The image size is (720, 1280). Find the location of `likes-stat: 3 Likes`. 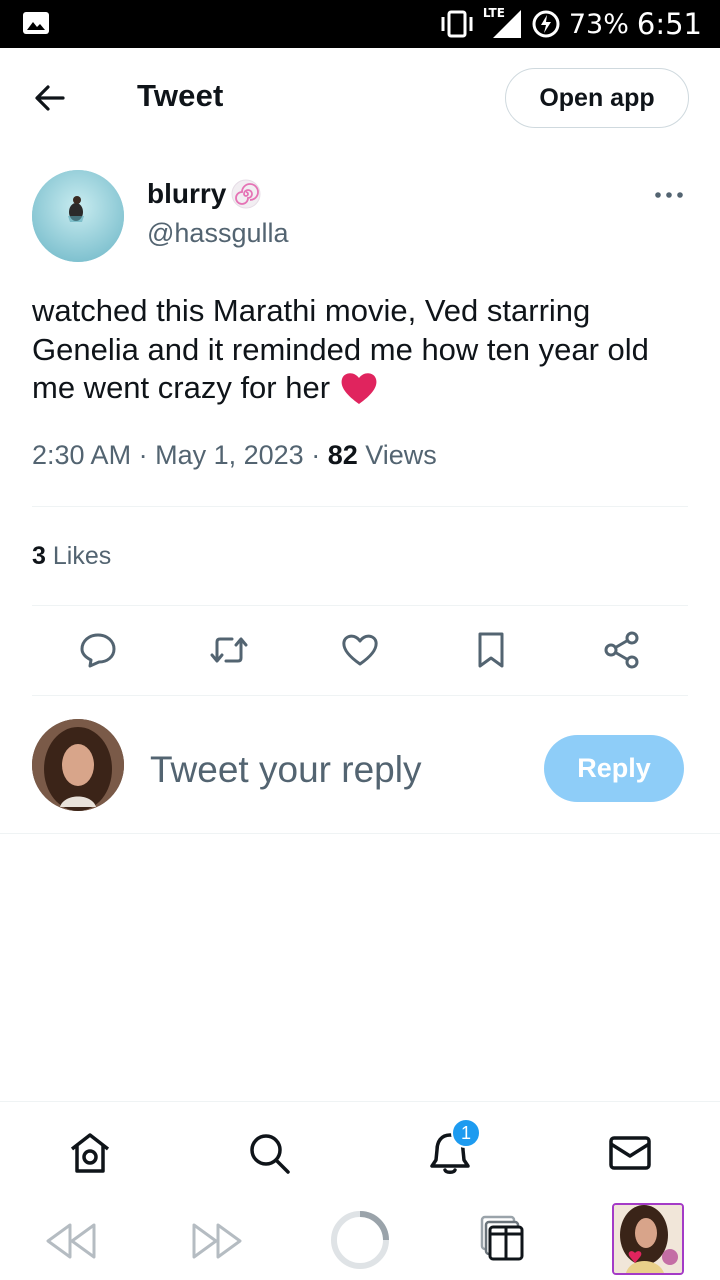

likes-stat: 3 Likes is located at coordinates (71, 556).